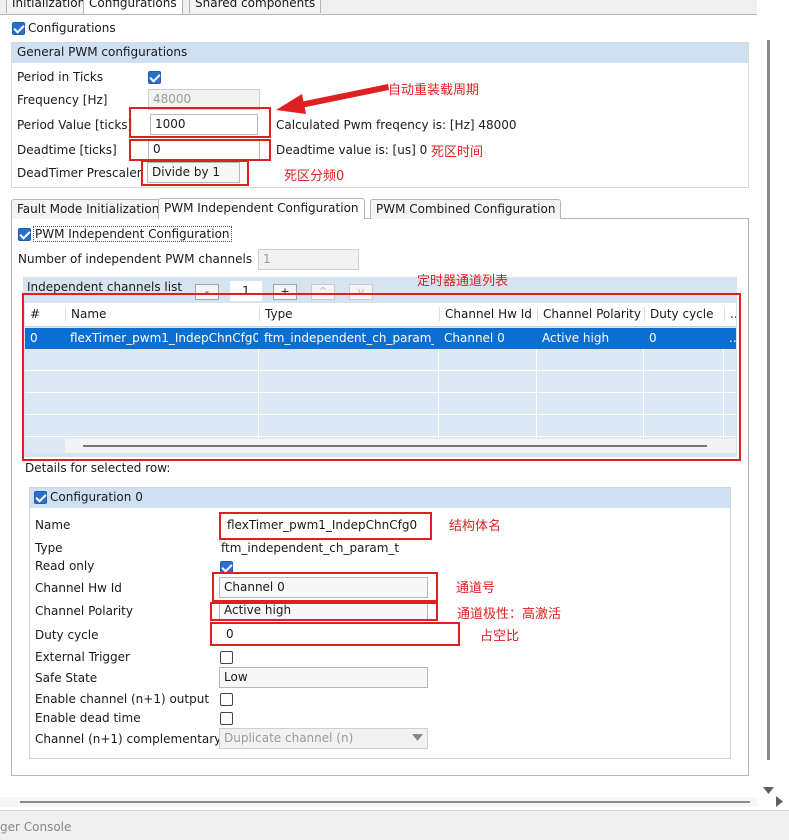 The height and width of the screenshot is (840, 789). I want to click on type-value: ftm_independent_ch_param_t, so click(310, 548).